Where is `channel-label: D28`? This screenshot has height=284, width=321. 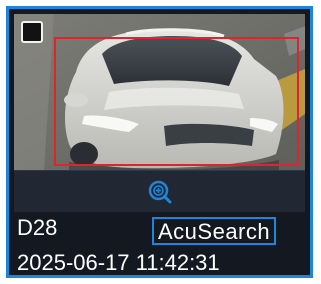 channel-label: D28 is located at coordinates (37, 227).